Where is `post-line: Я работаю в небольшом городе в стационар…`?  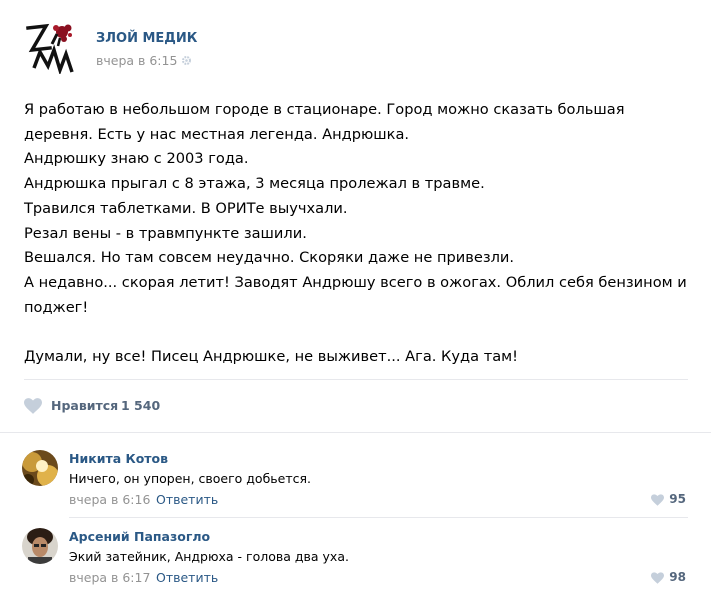 post-line: Я работаю в небольшом городе в стационар… is located at coordinates (324, 109).